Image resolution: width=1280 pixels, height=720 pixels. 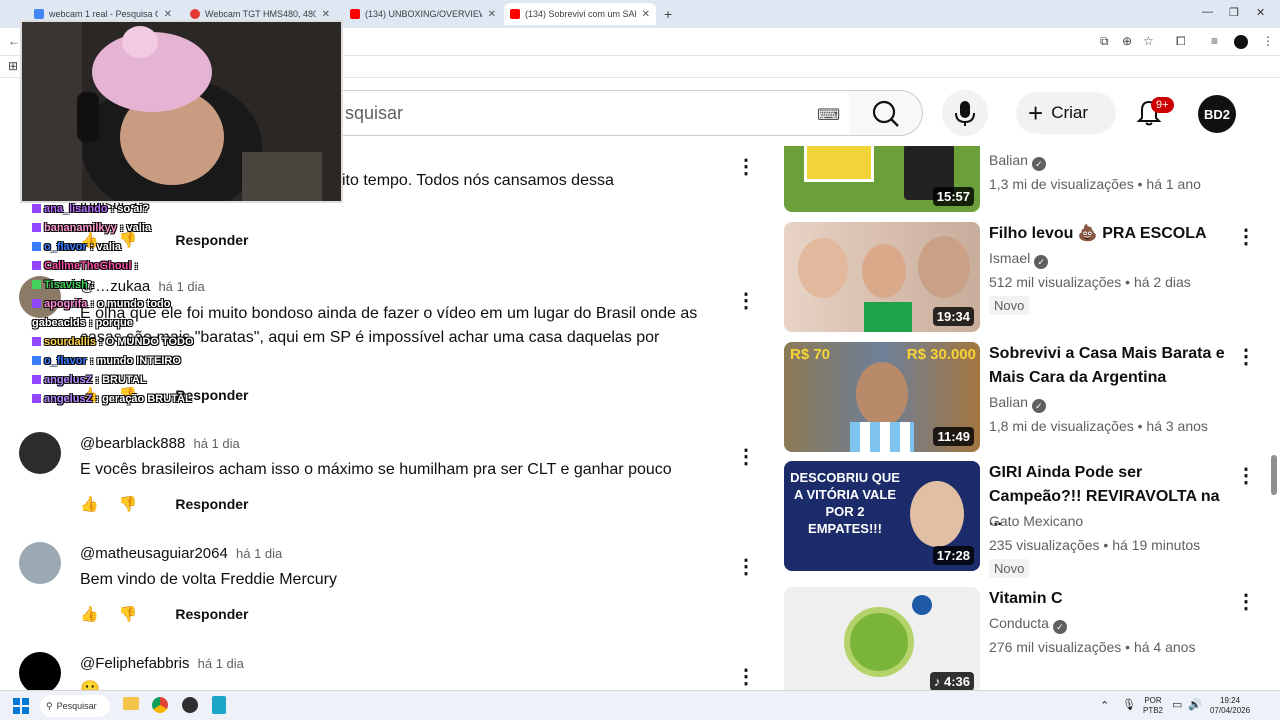 I want to click on video-title: Vitamin C, so click(x=1109, y=599).